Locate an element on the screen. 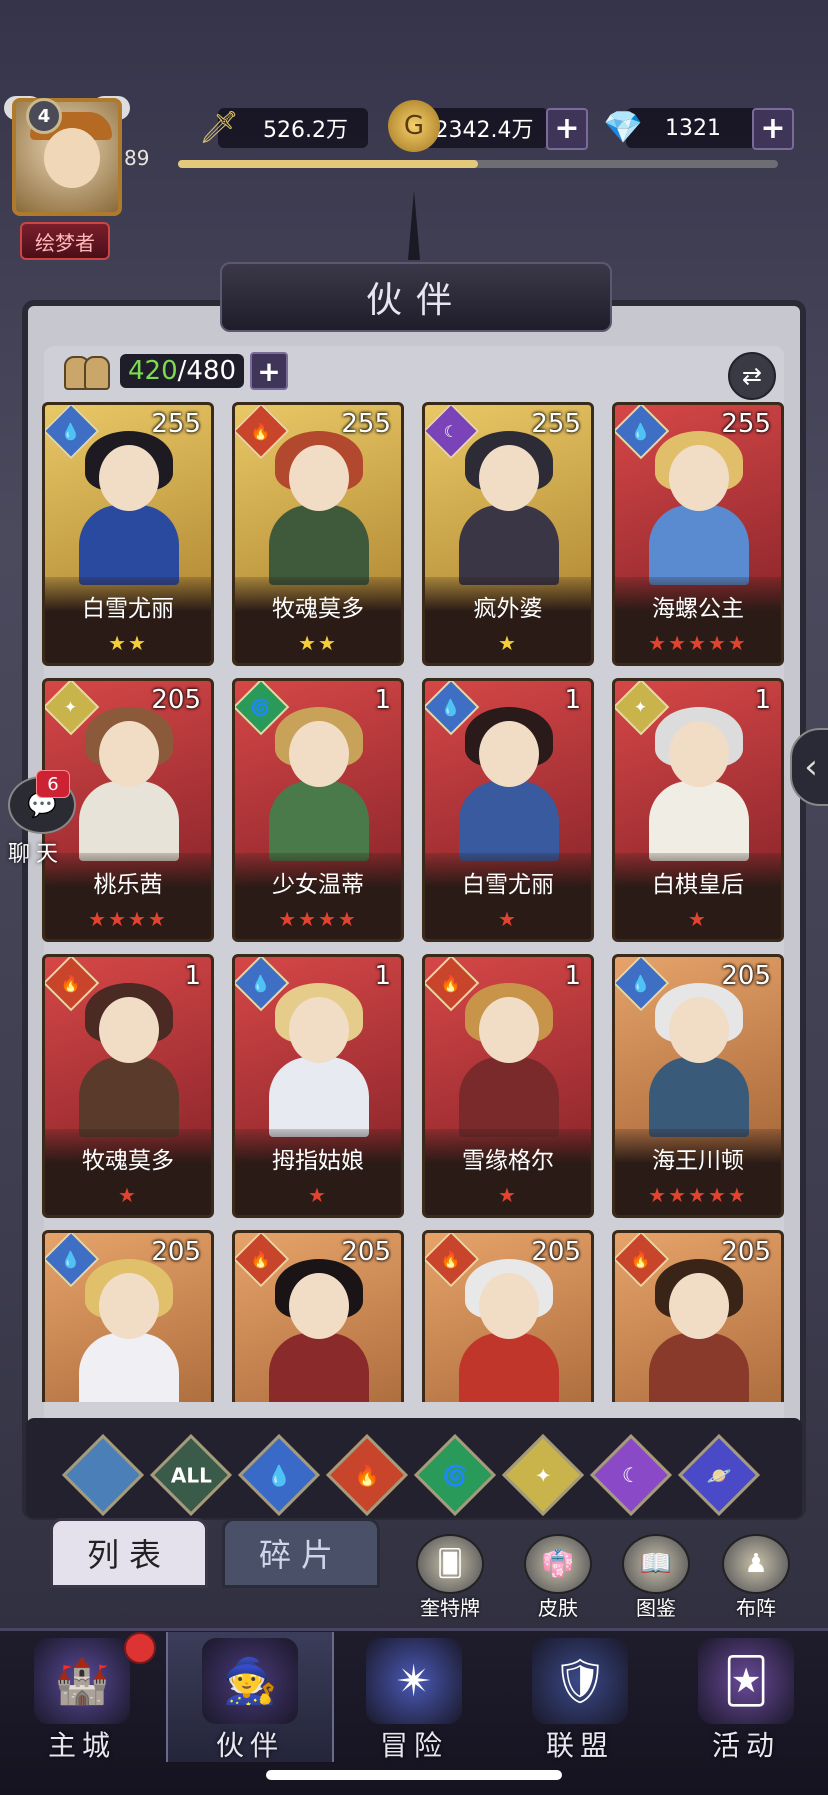 This screenshot has height=1795, width=828. partner-card: 💧 255 白雪尤丽 ★★ is located at coordinates (128, 534).